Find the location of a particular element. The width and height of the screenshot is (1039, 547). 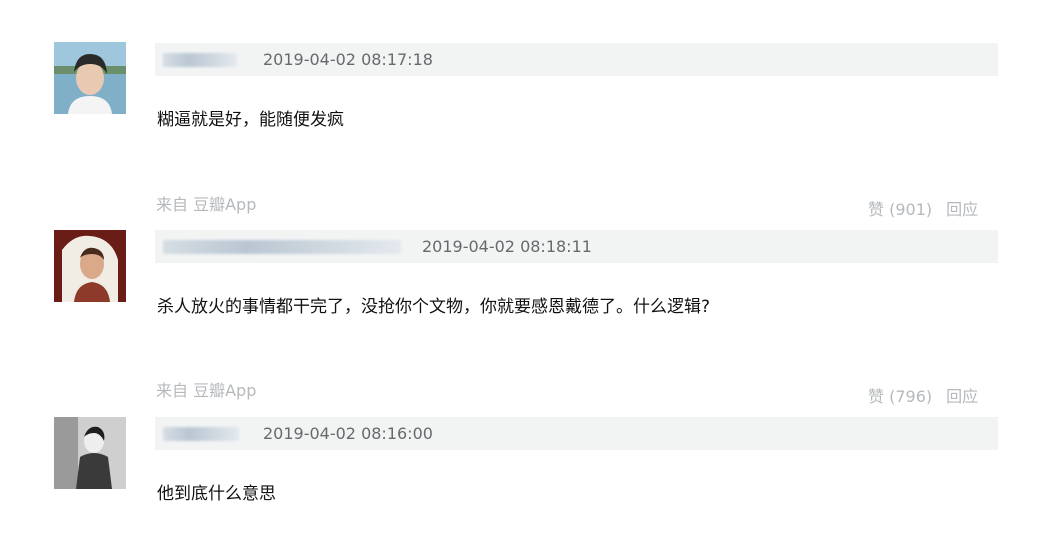

comment-meta-bar: 2019-04-02 08:16:00 is located at coordinates (576, 433).